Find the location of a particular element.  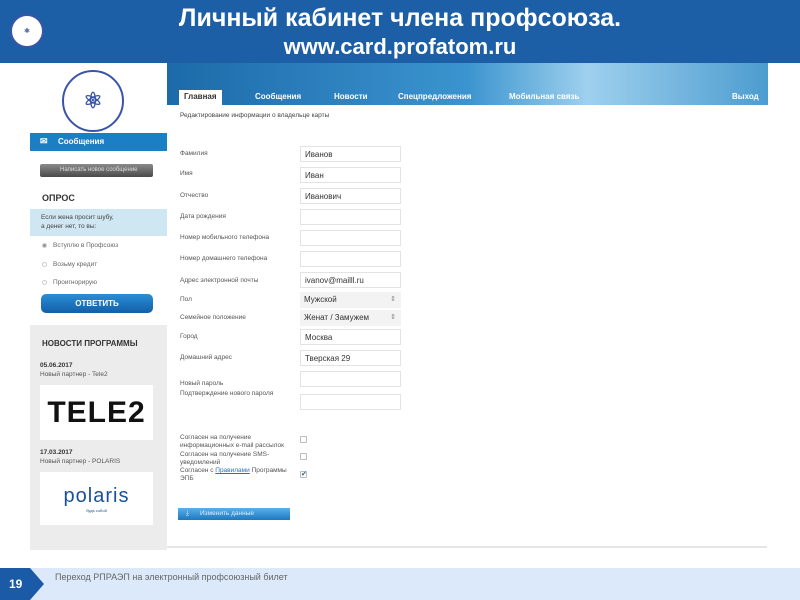

save-changes-button: ⤓ Изменить данные is located at coordinates (234, 514).